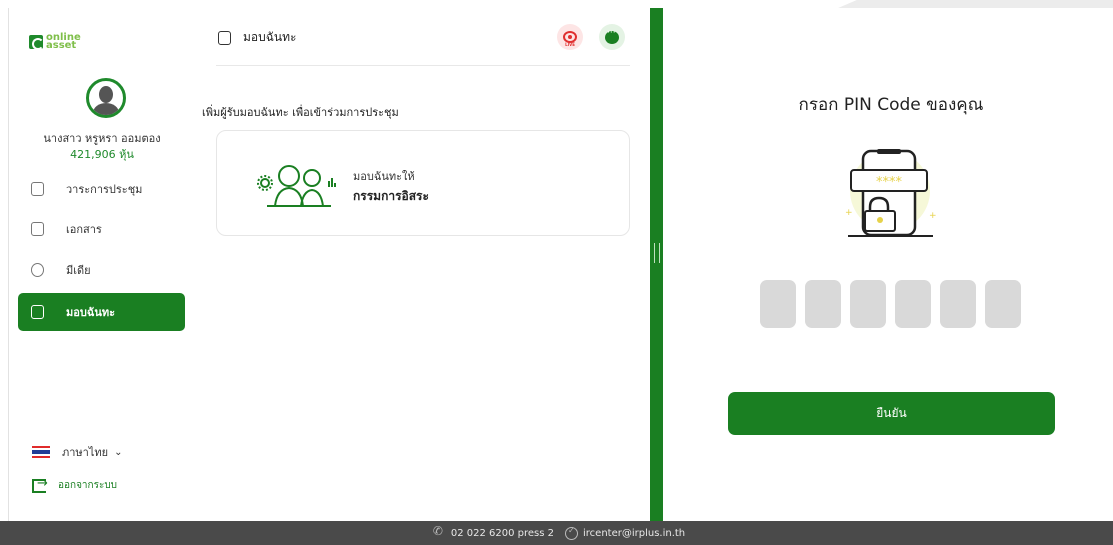 This screenshot has height=545, width=1113. What do you see at coordinates (656, 264) in the screenshot?
I see `panel-splitter` at bounding box center [656, 264].